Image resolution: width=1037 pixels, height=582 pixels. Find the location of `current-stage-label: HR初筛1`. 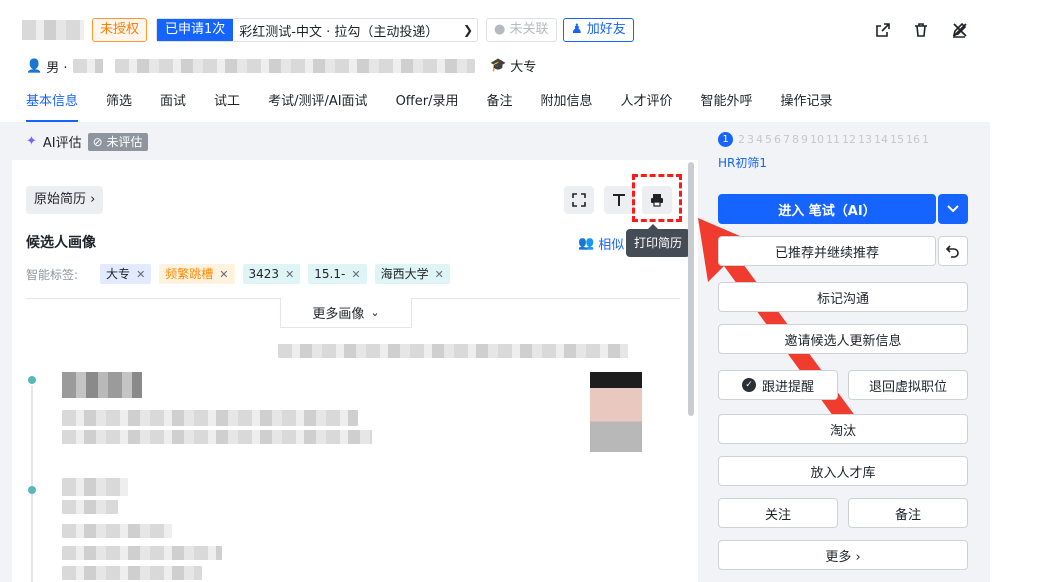

current-stage-label: HR初筛1 is located at coordinates (742, 163).